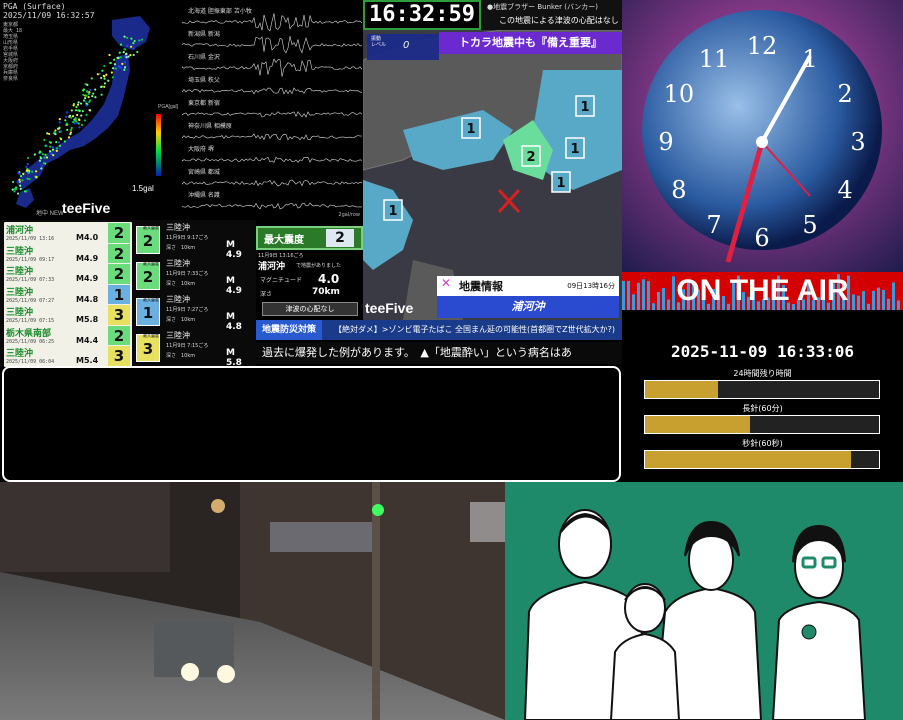 This screenshot has height=720, width=903. Describe the element at coordinates (119, 253) in the screenshot. I see `quake-intensity: 2` at that location.